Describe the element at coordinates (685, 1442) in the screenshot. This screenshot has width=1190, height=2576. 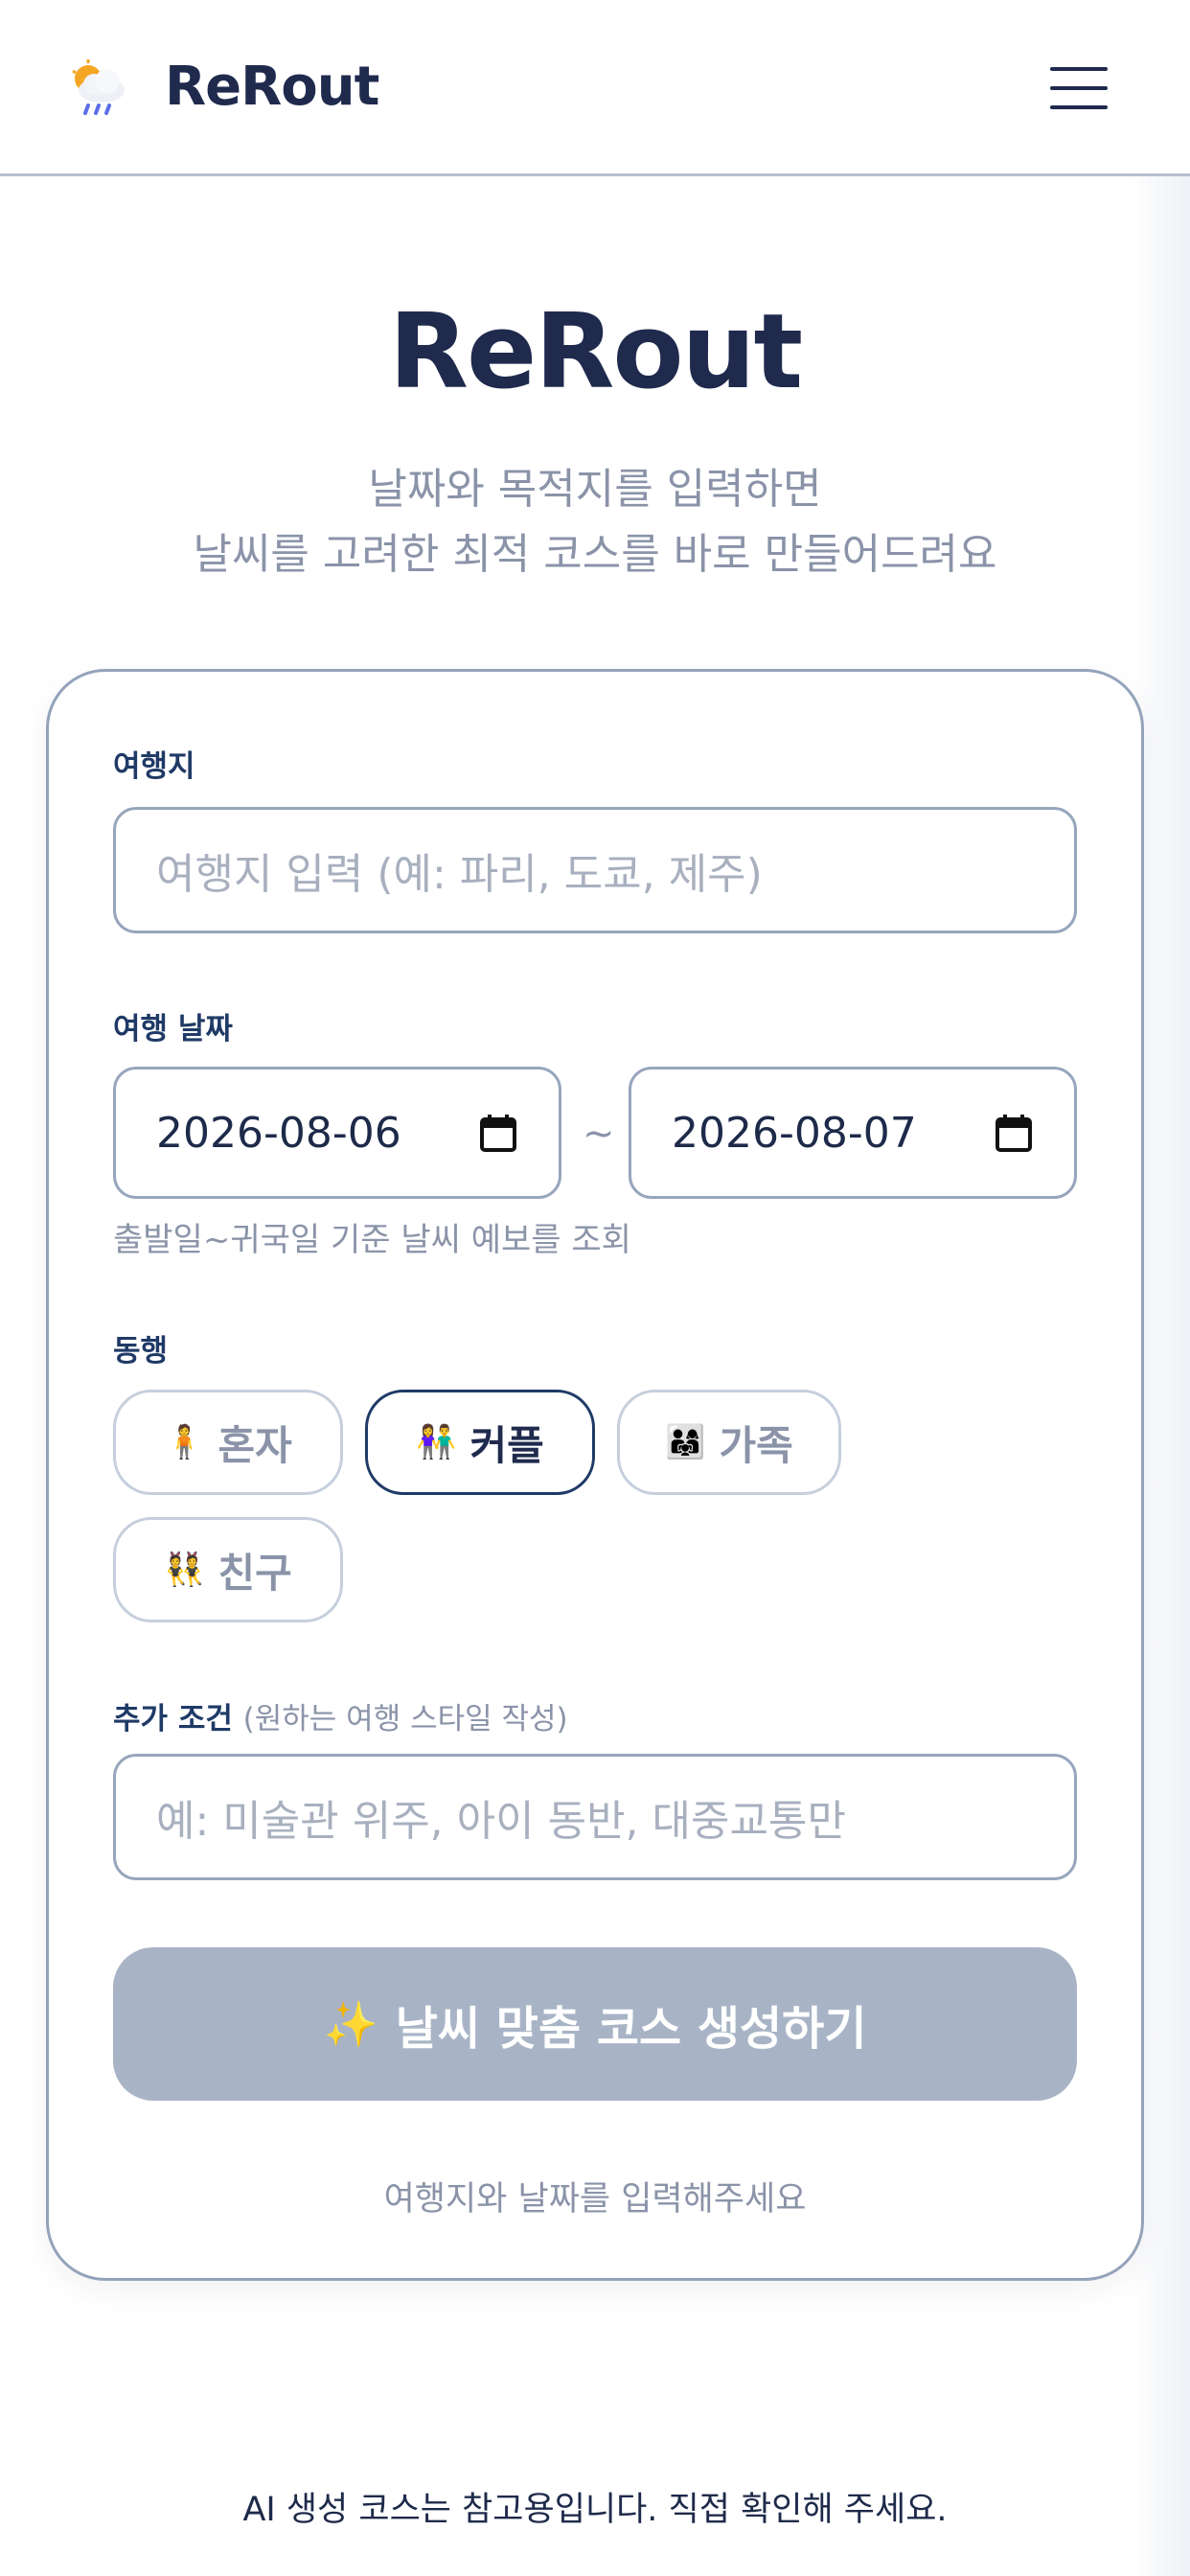
I see `family-icon: 👨‍👩‍👧` at that location.